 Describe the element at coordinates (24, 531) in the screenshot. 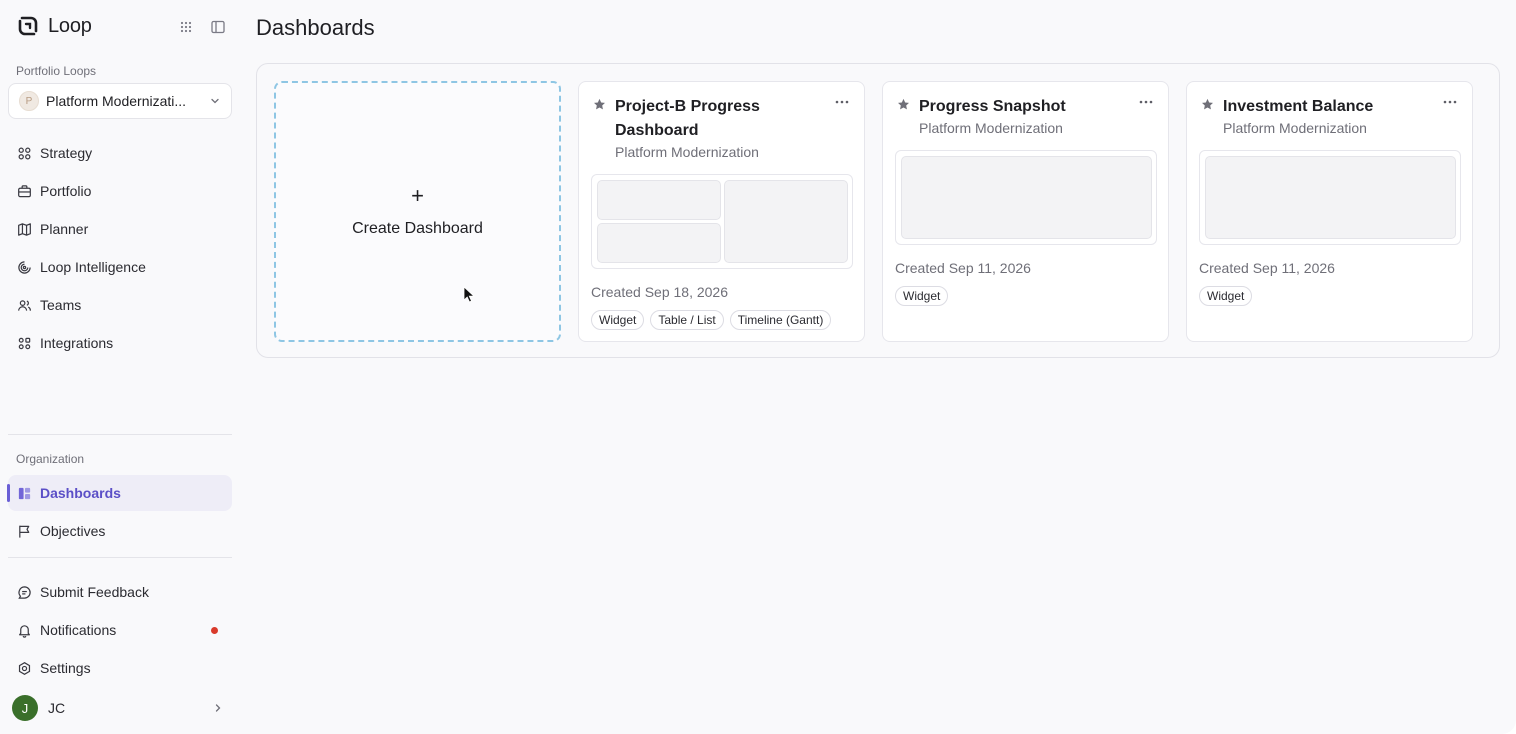

I see `flag-icon` at that location.